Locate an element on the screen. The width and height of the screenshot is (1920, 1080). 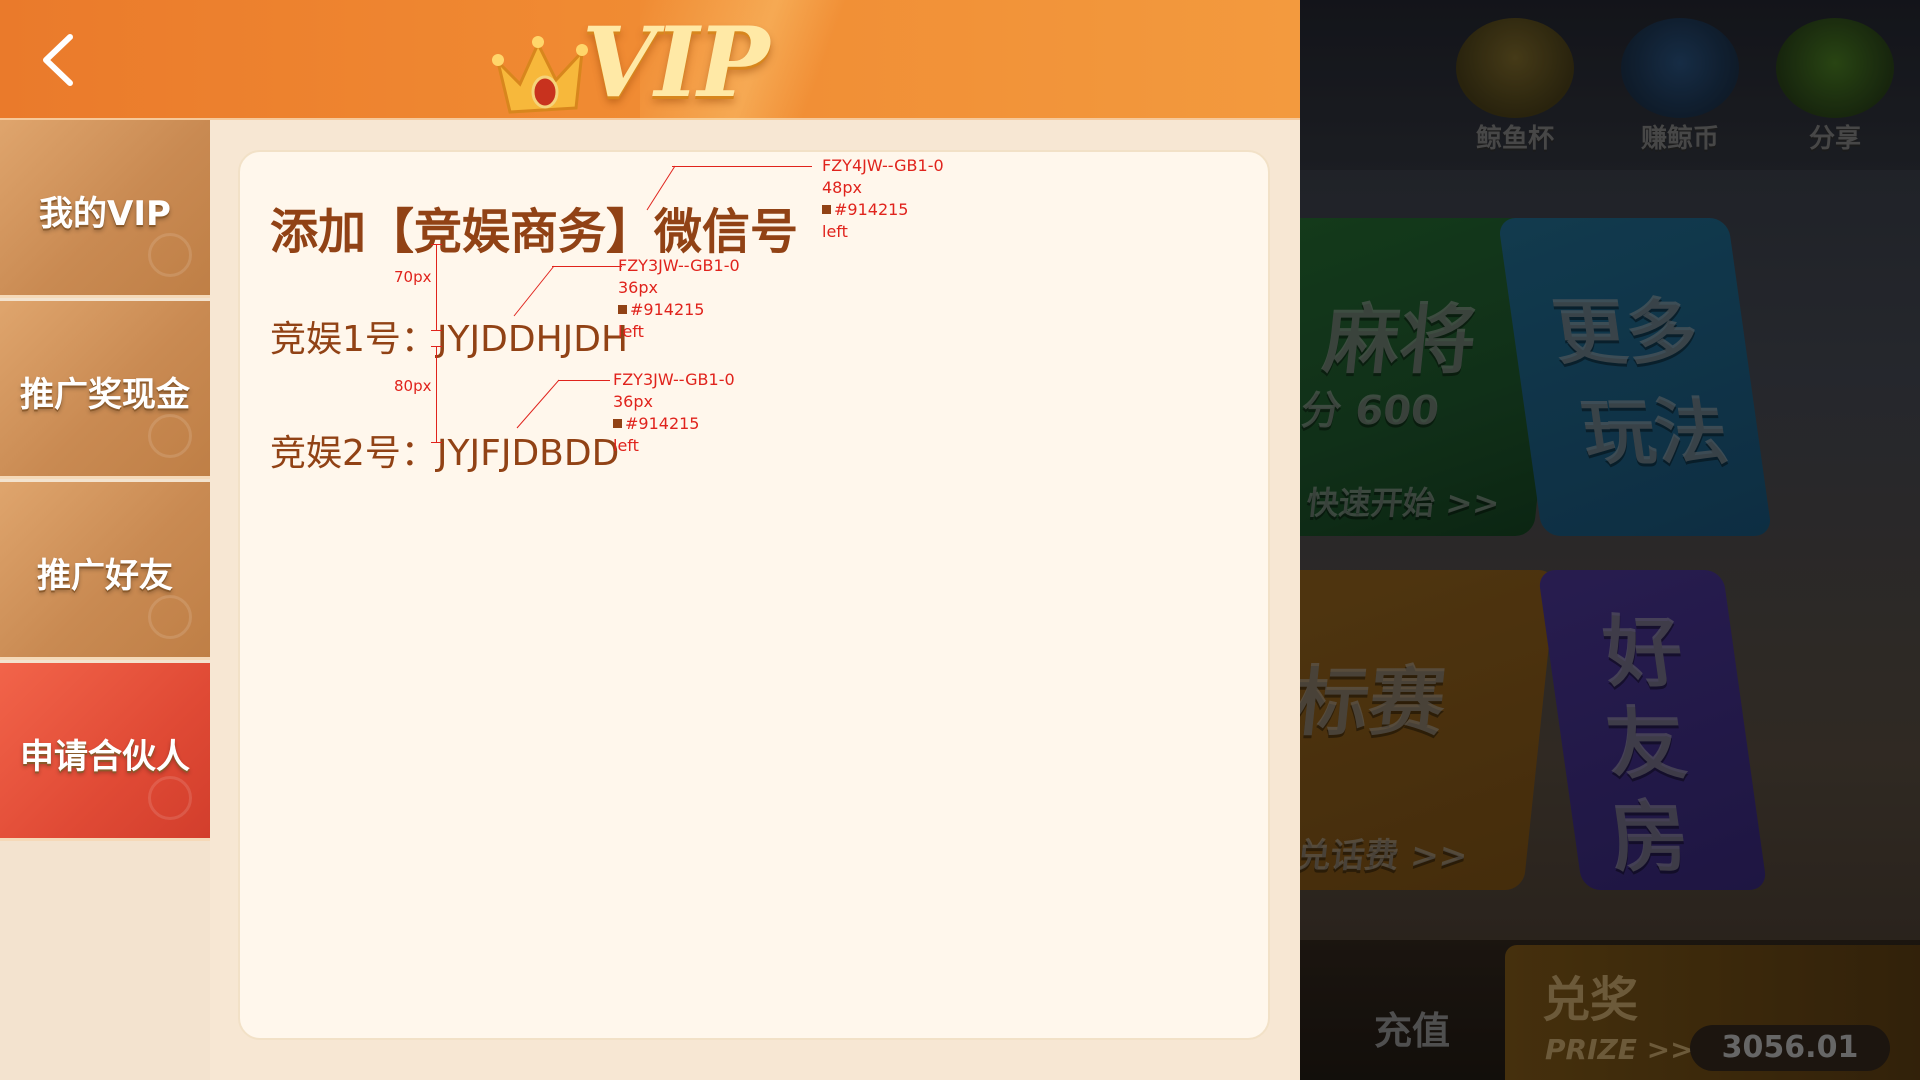
title-spec-annotation: FZY4JW--GB1-0 48px #914215 left is located at coordinates (883, 199).